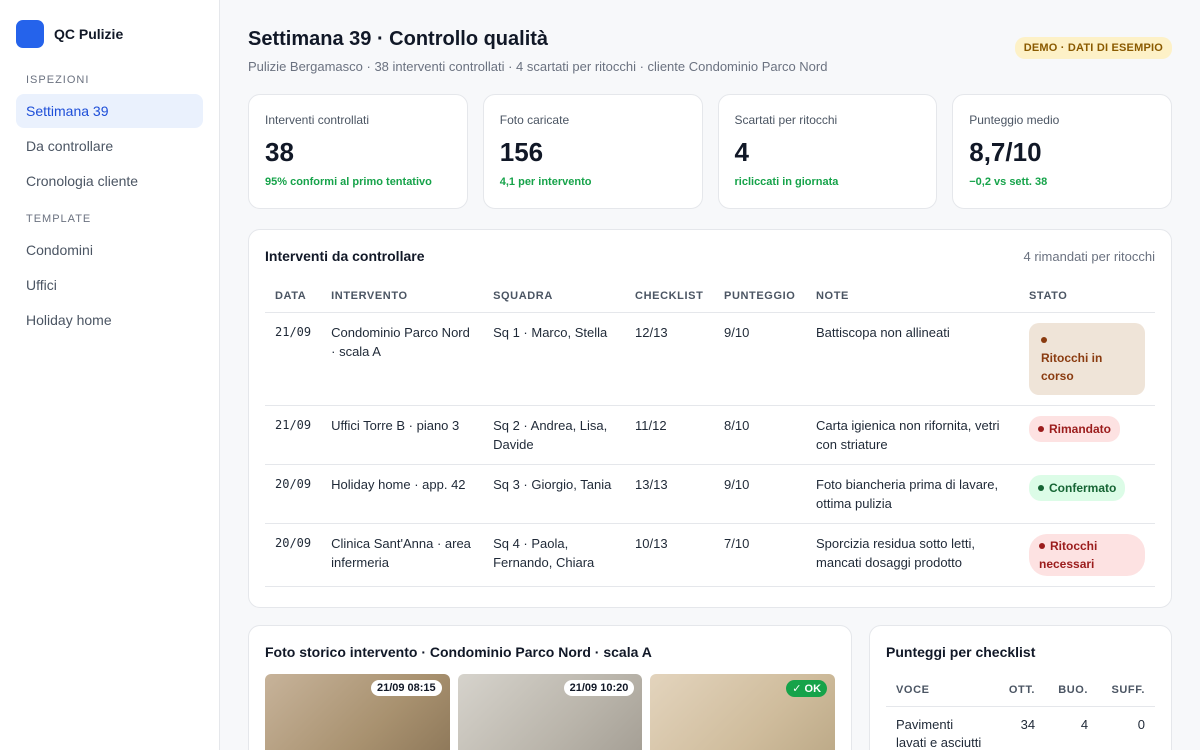  What do you see at coordinates (939, 733) in the screenshot?
I see `cell-item: Pavimenti lavati e asciutti` at bounding box center [939, 733].